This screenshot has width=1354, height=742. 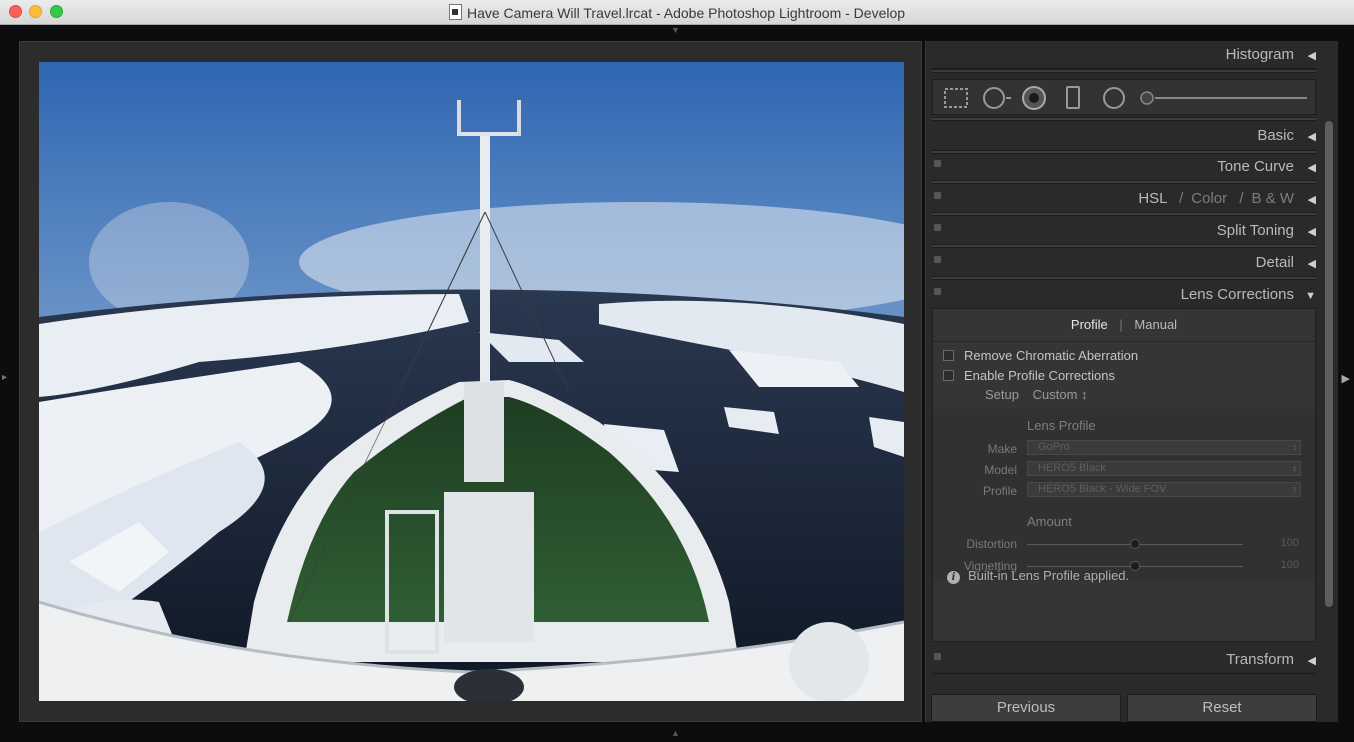 I want to click on histogram-label: Histogram, so click(x=1259, y=54).